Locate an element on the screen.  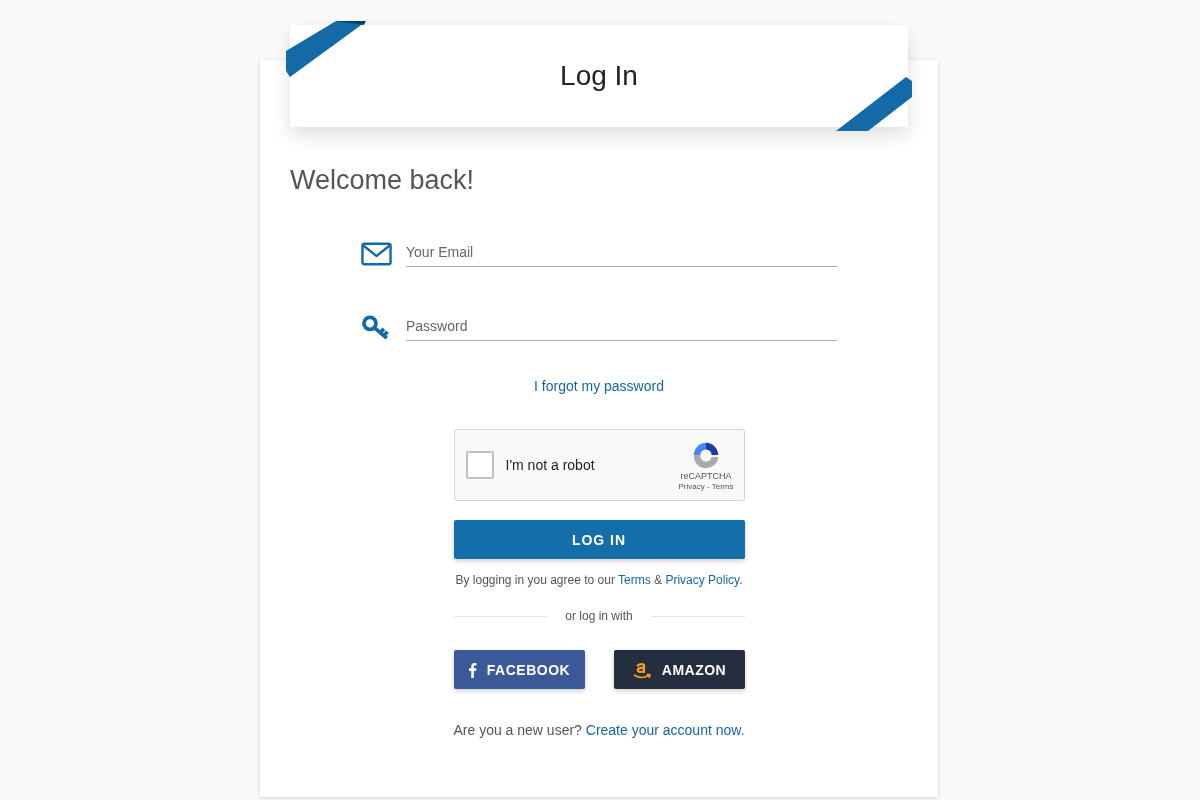
page-title: Log In is located at coordinates (599, 76).